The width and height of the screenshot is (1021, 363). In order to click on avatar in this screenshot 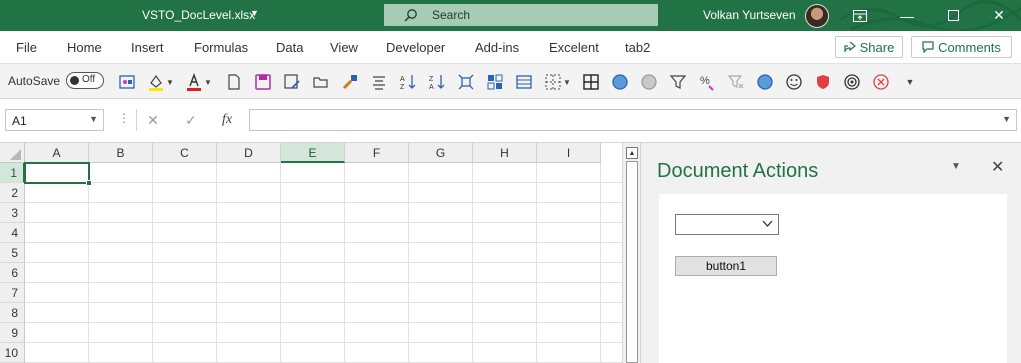, I will do `click(817, 16)`.